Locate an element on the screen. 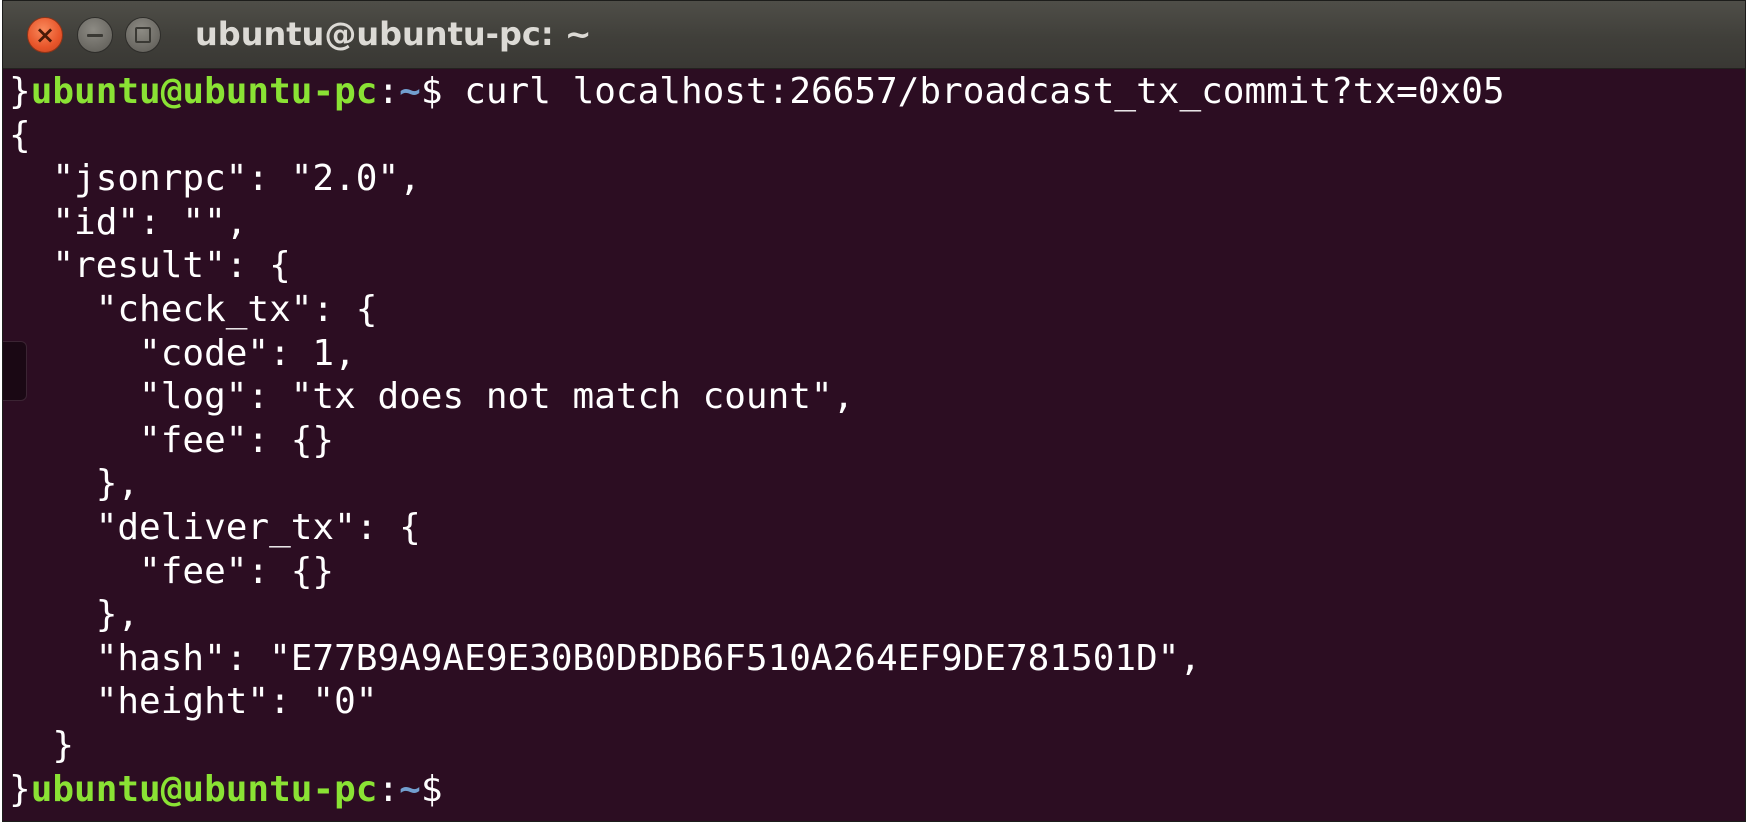 The height and width of the screenshot is (824, 1748). output-line: "check_tx": { is located at coordinates (193, 309).